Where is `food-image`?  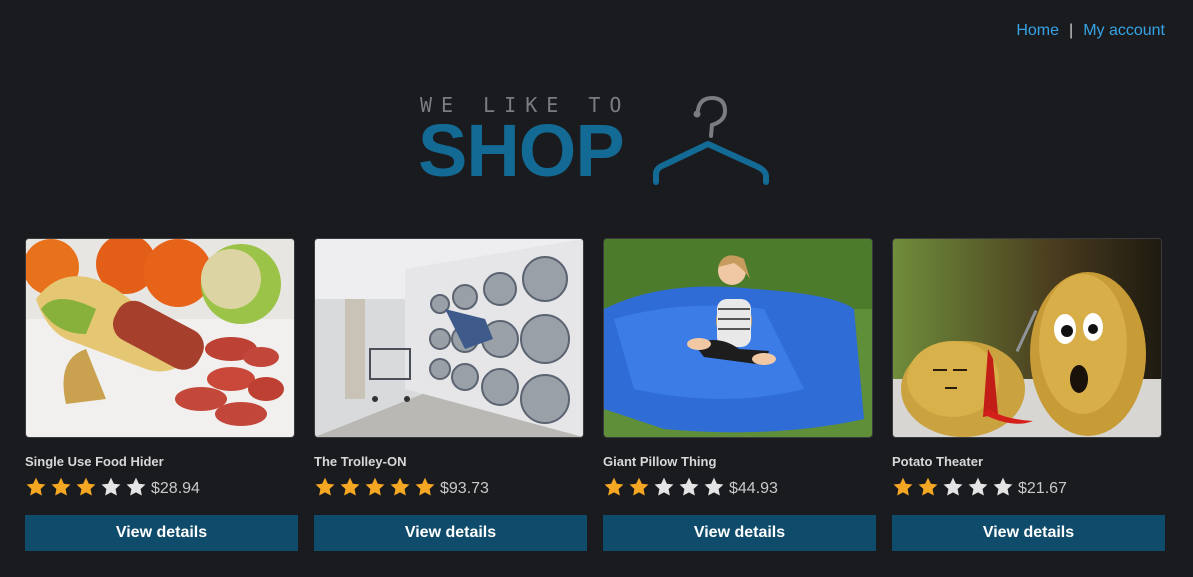 food-image is located at coordinates (160, 338).